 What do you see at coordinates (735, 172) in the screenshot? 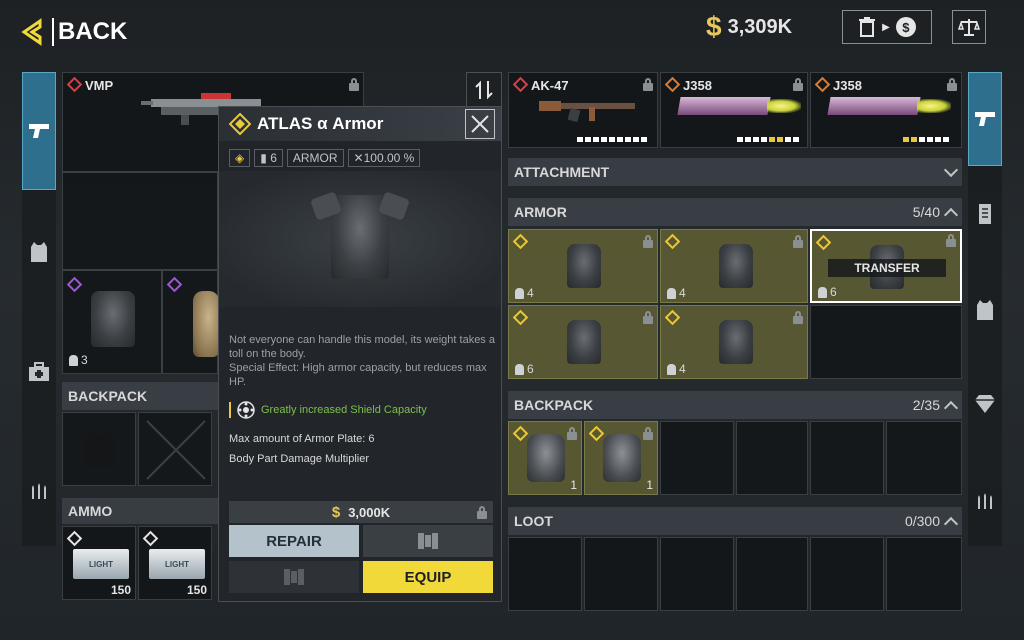
I see `attachment-header: ATTACHMENT` at bounding box center [735, 172].